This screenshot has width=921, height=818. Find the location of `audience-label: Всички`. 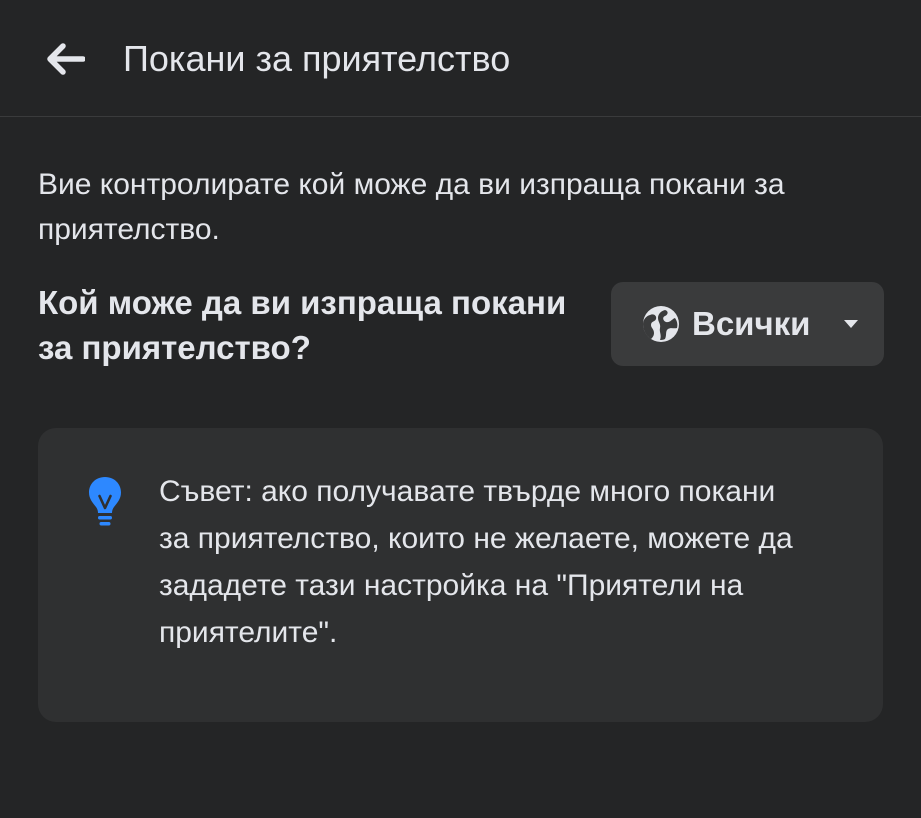

audience-label: Всички is located at coordinates (751, 323).